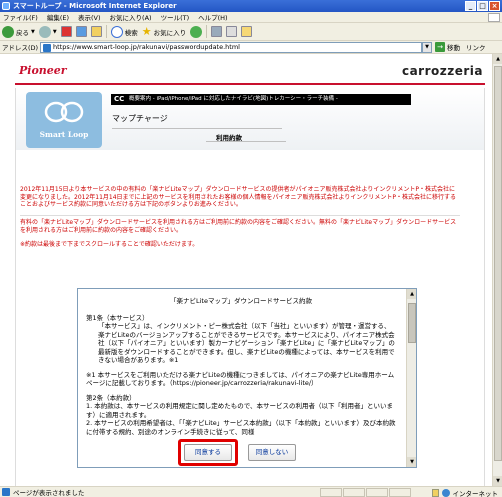 This screenshot has height=497, width=502. What do you see at coordinates (470, 6) in the screenshot?
I see `minimize-button: _` at bounding box center [470, 6].